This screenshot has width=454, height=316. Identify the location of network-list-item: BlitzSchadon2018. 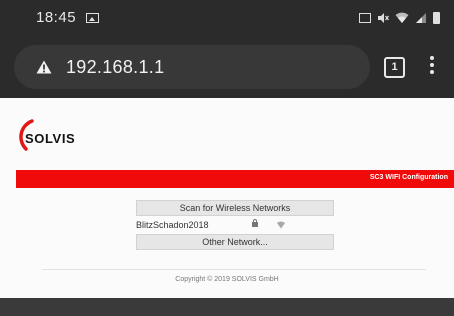
(235, 226).